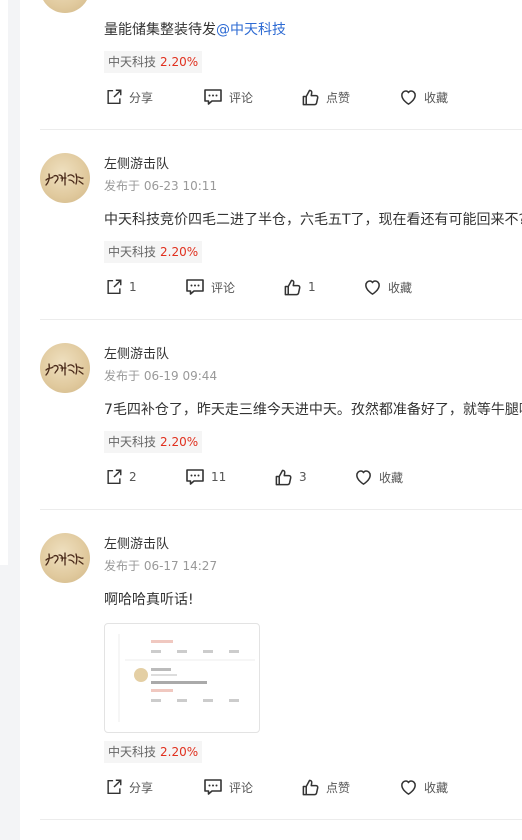 This screenshot has height=840, width=522. I want to click on post-time: 发布于 06-19 09:44, so click(161, 376).